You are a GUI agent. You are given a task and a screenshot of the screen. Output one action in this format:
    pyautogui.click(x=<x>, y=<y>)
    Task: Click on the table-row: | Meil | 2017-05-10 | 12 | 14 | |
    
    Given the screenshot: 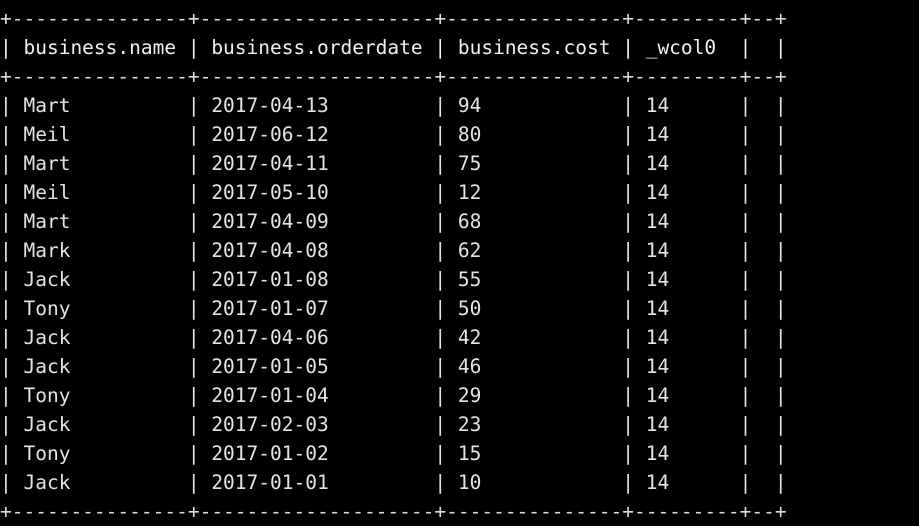 What is the action you would take?
    pyautogui.click(x=393, y=192)
    